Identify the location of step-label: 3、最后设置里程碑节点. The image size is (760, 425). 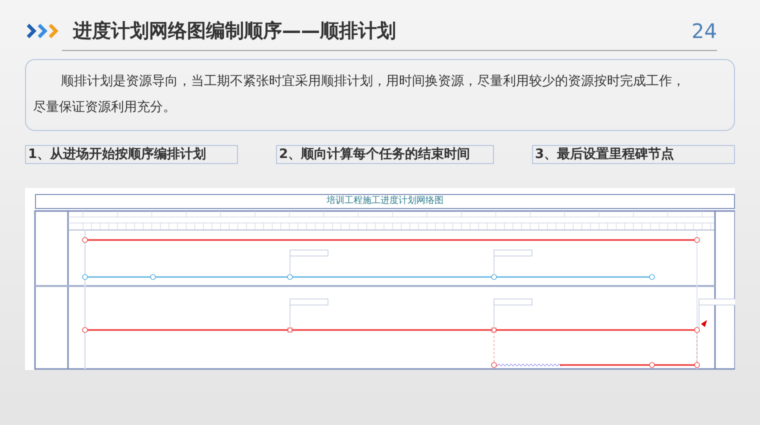
(633, 154).